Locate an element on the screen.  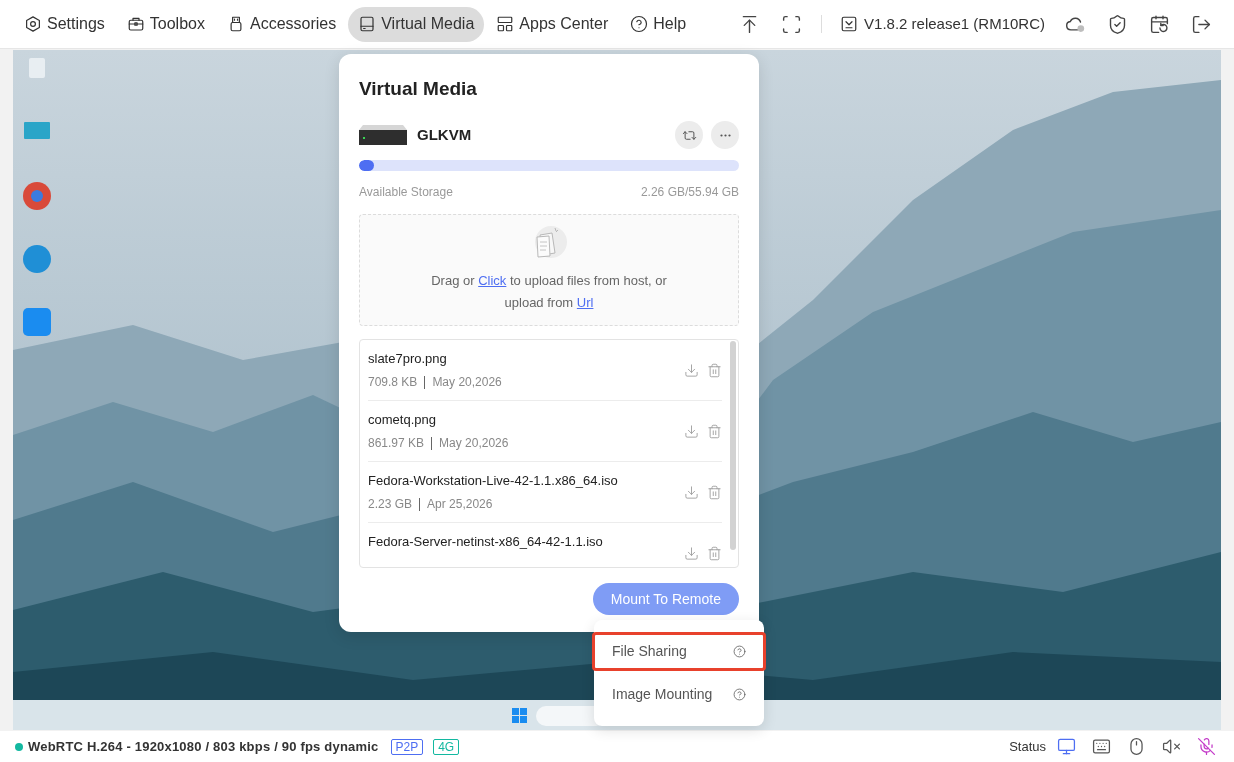
nav-tab: Apps Center is located at coordinates (552, 24).